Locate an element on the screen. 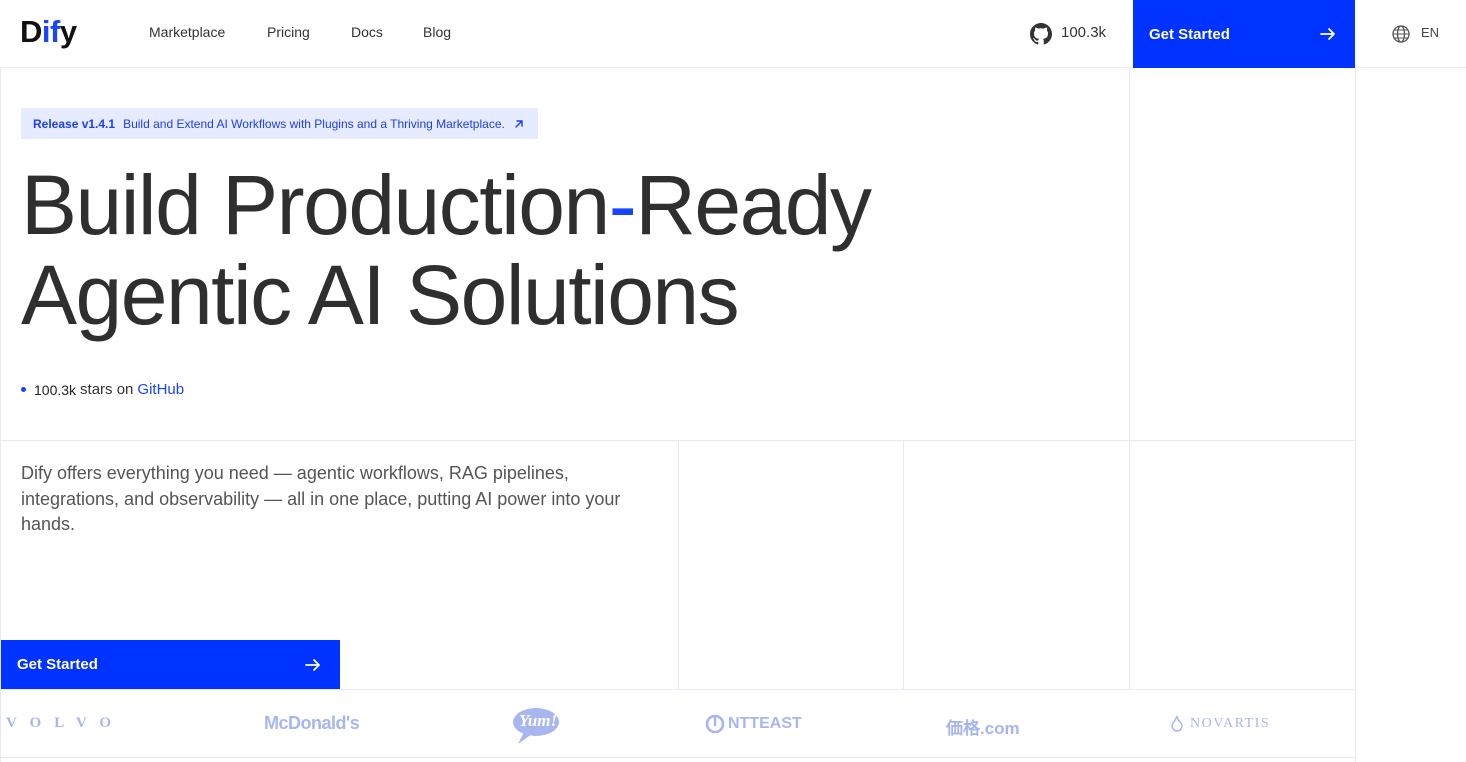  release-version: Release v1.4.1 is located at coordinates (74, 123).